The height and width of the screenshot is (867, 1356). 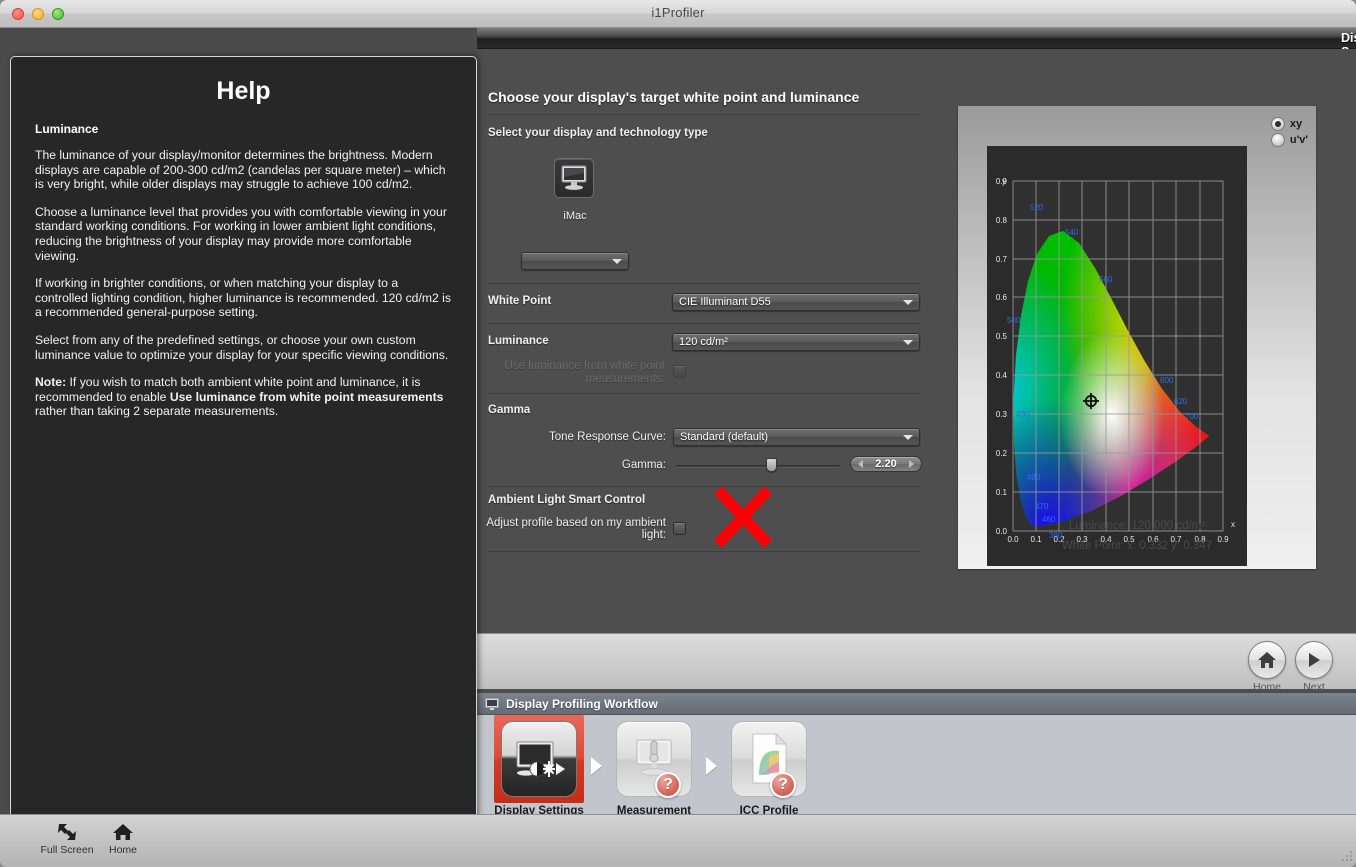 I want to click on help-heading: Luminance, so click(x=67, y=129).